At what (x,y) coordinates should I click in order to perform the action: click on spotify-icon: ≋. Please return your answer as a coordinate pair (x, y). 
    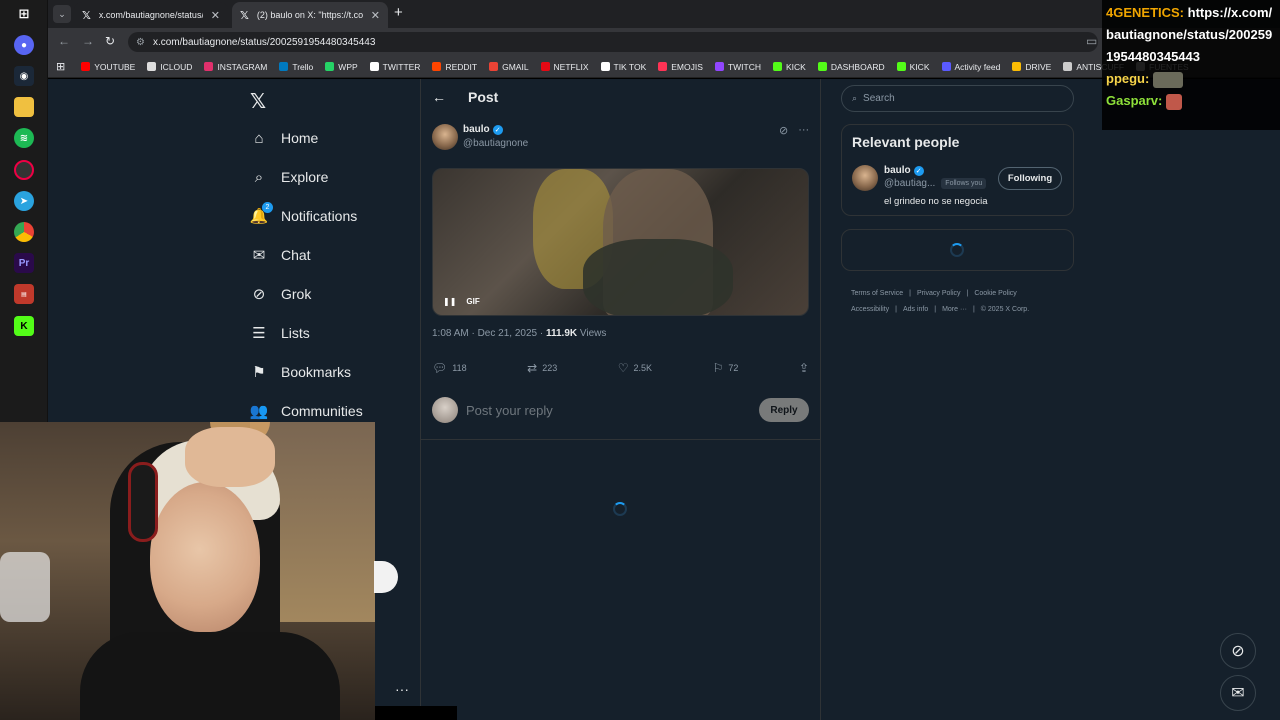
    Looking at the image, I should click on (24, 138).